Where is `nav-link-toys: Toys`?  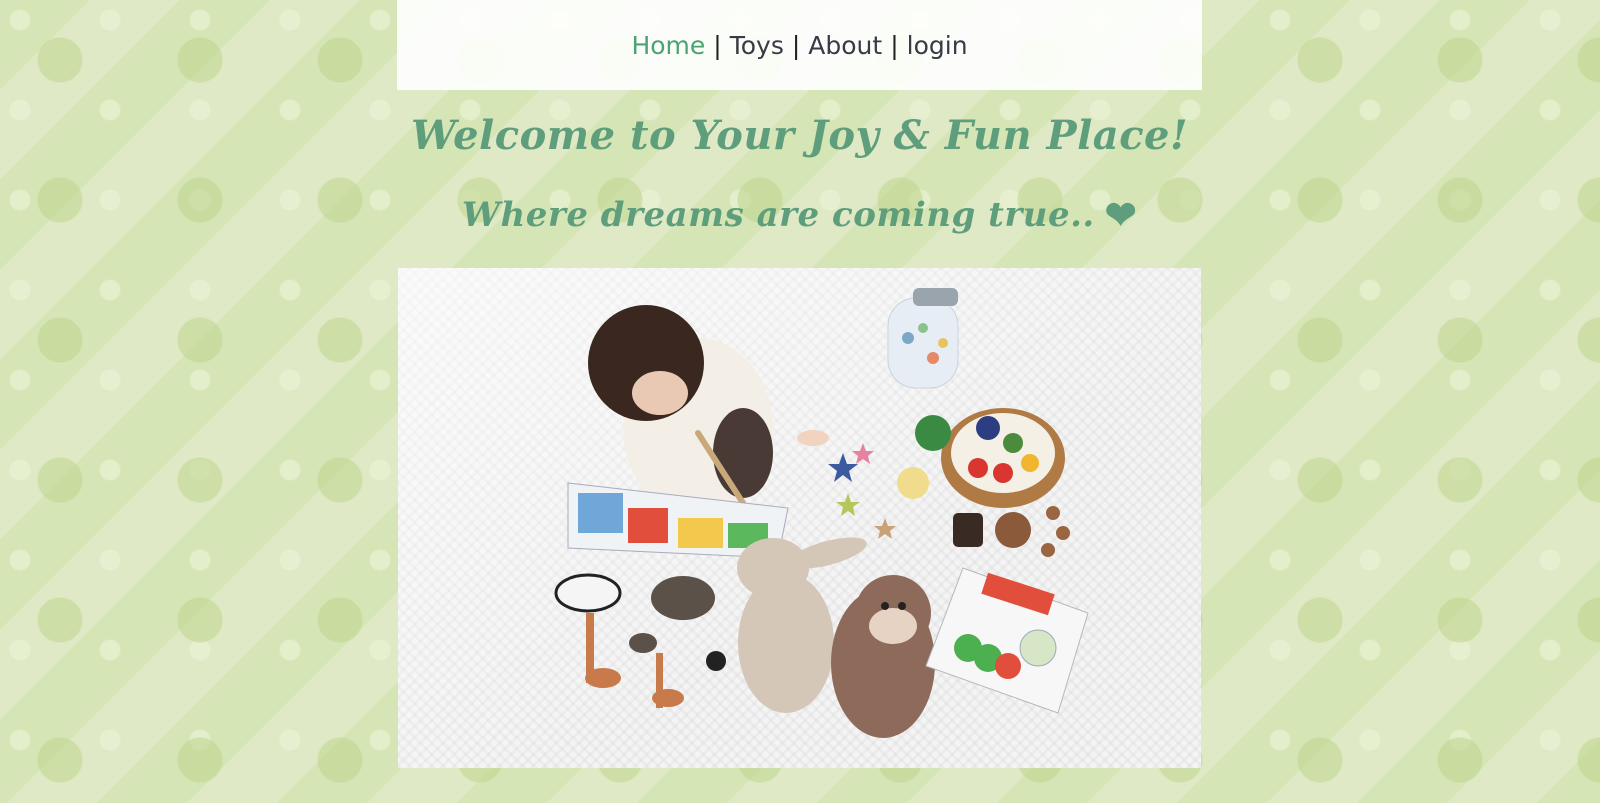
nav-link-toys: Toys is located at coordinates (757, 45).